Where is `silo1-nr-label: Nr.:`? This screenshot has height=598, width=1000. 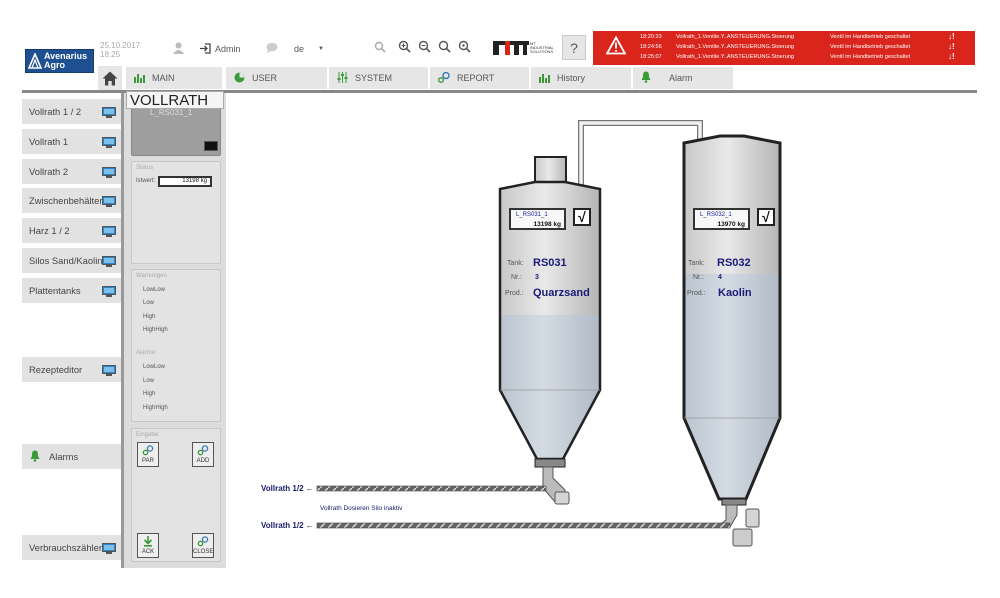 silo1-nr-label: Nr.: is located at coordinates (516, 277).